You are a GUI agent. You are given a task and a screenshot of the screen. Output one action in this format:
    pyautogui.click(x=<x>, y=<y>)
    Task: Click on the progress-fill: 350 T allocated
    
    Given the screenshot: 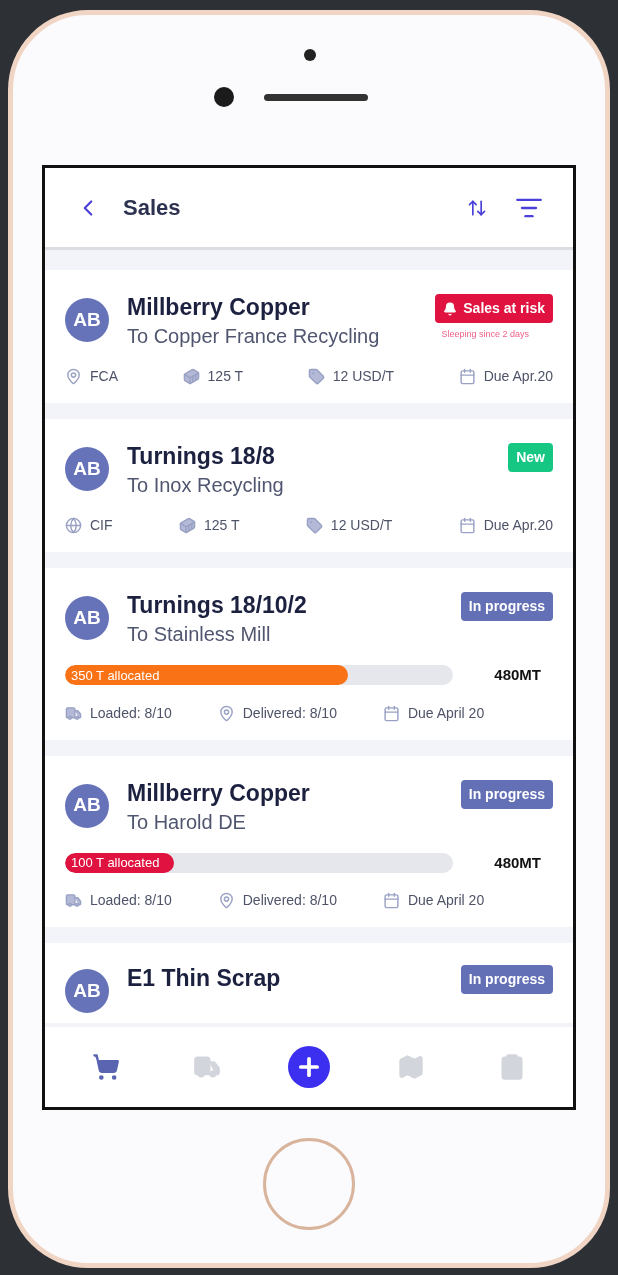 What is the action you would take?
    pyautogui.click(x=207, y=675)
    